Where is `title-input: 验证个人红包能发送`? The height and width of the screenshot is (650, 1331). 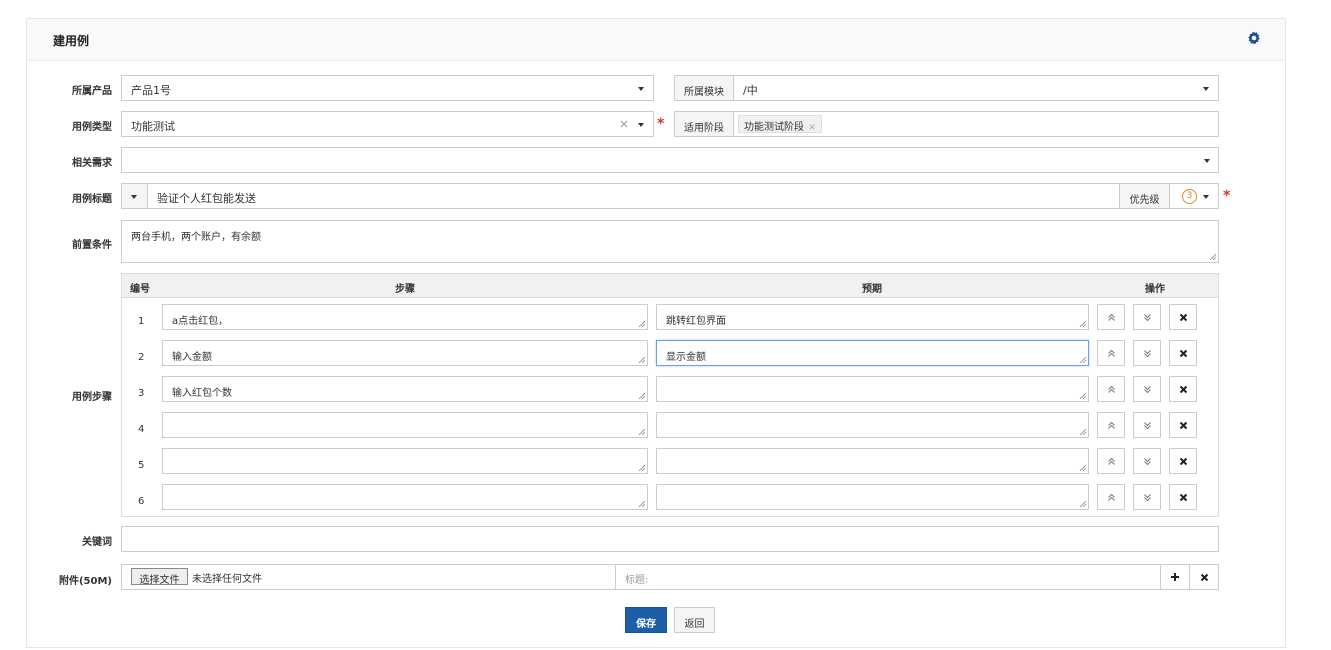 title-input: 验证个人红包能发送 is located at coordinates (633, 196).